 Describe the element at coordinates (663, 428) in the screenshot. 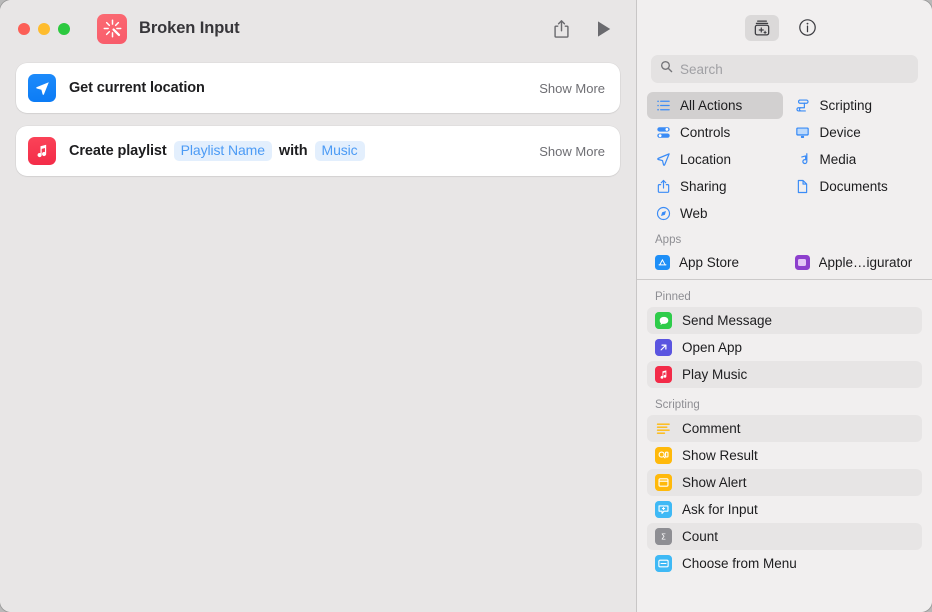

I see `comment-lines-icon` at that location.